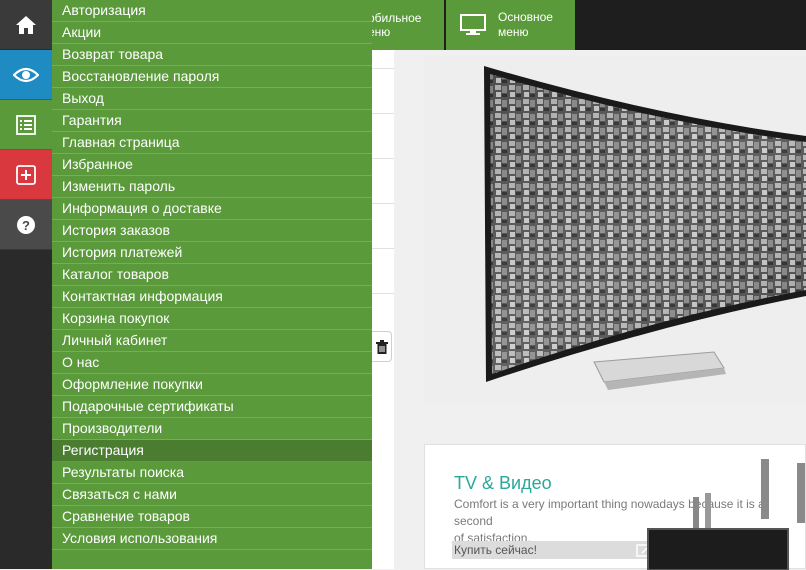 The height and width of the screenshot is (570, 806). What do you see at coordinates (212, 99) in the screenshot?
I see `menu-item: Выход` at bounding box center [212, 99].